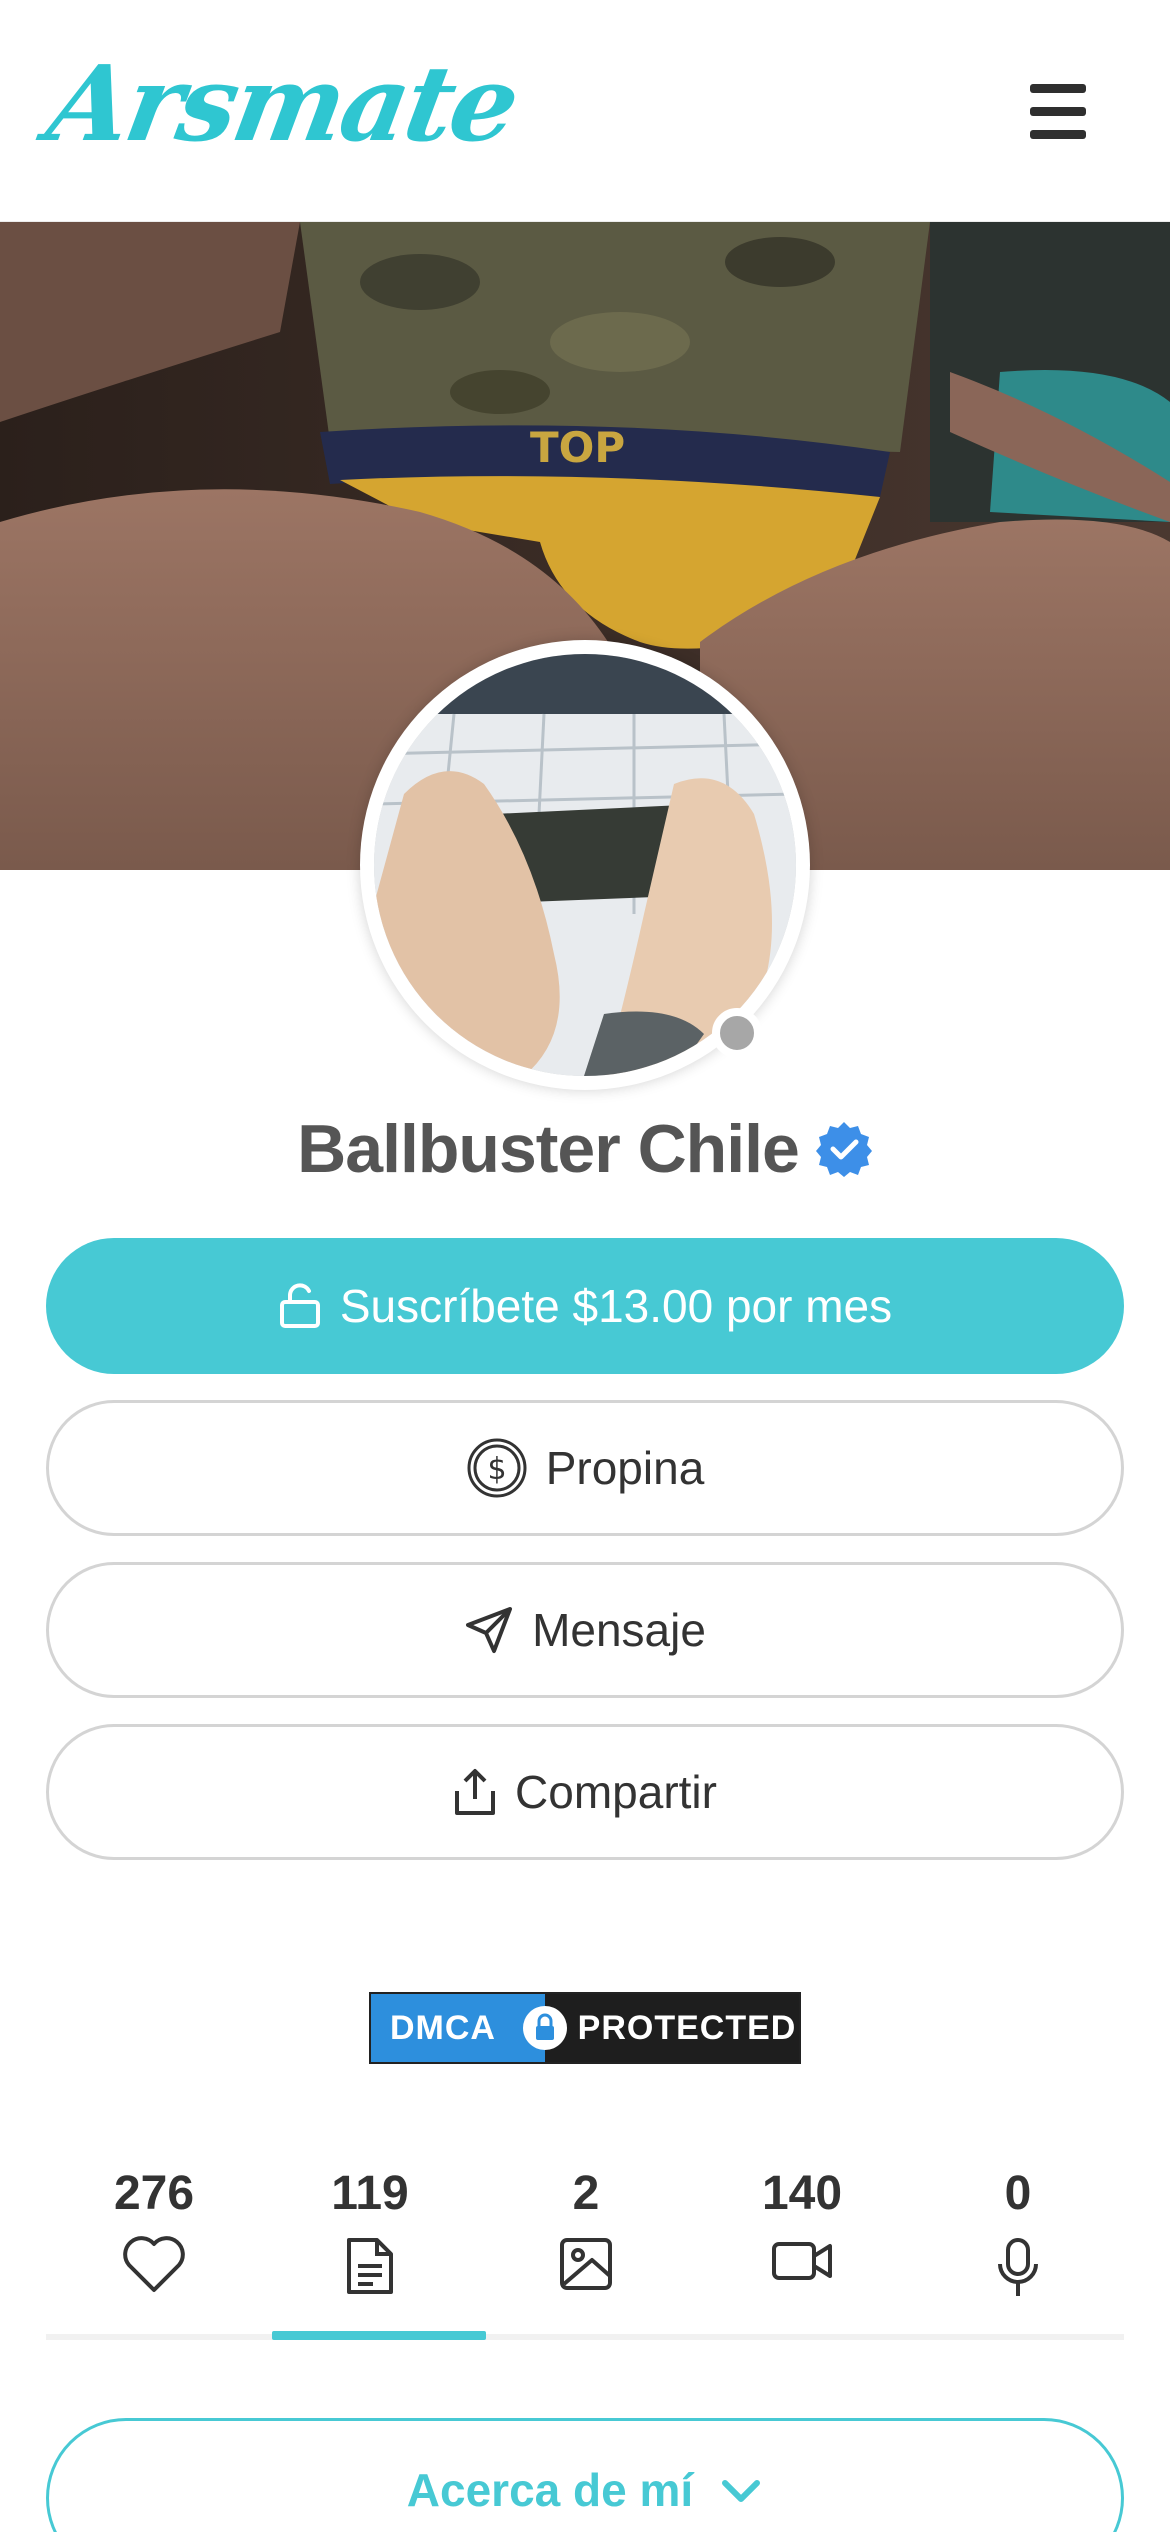  I want to click on dmca-badge: DMCA PROTECTED, so click(585, 2028).